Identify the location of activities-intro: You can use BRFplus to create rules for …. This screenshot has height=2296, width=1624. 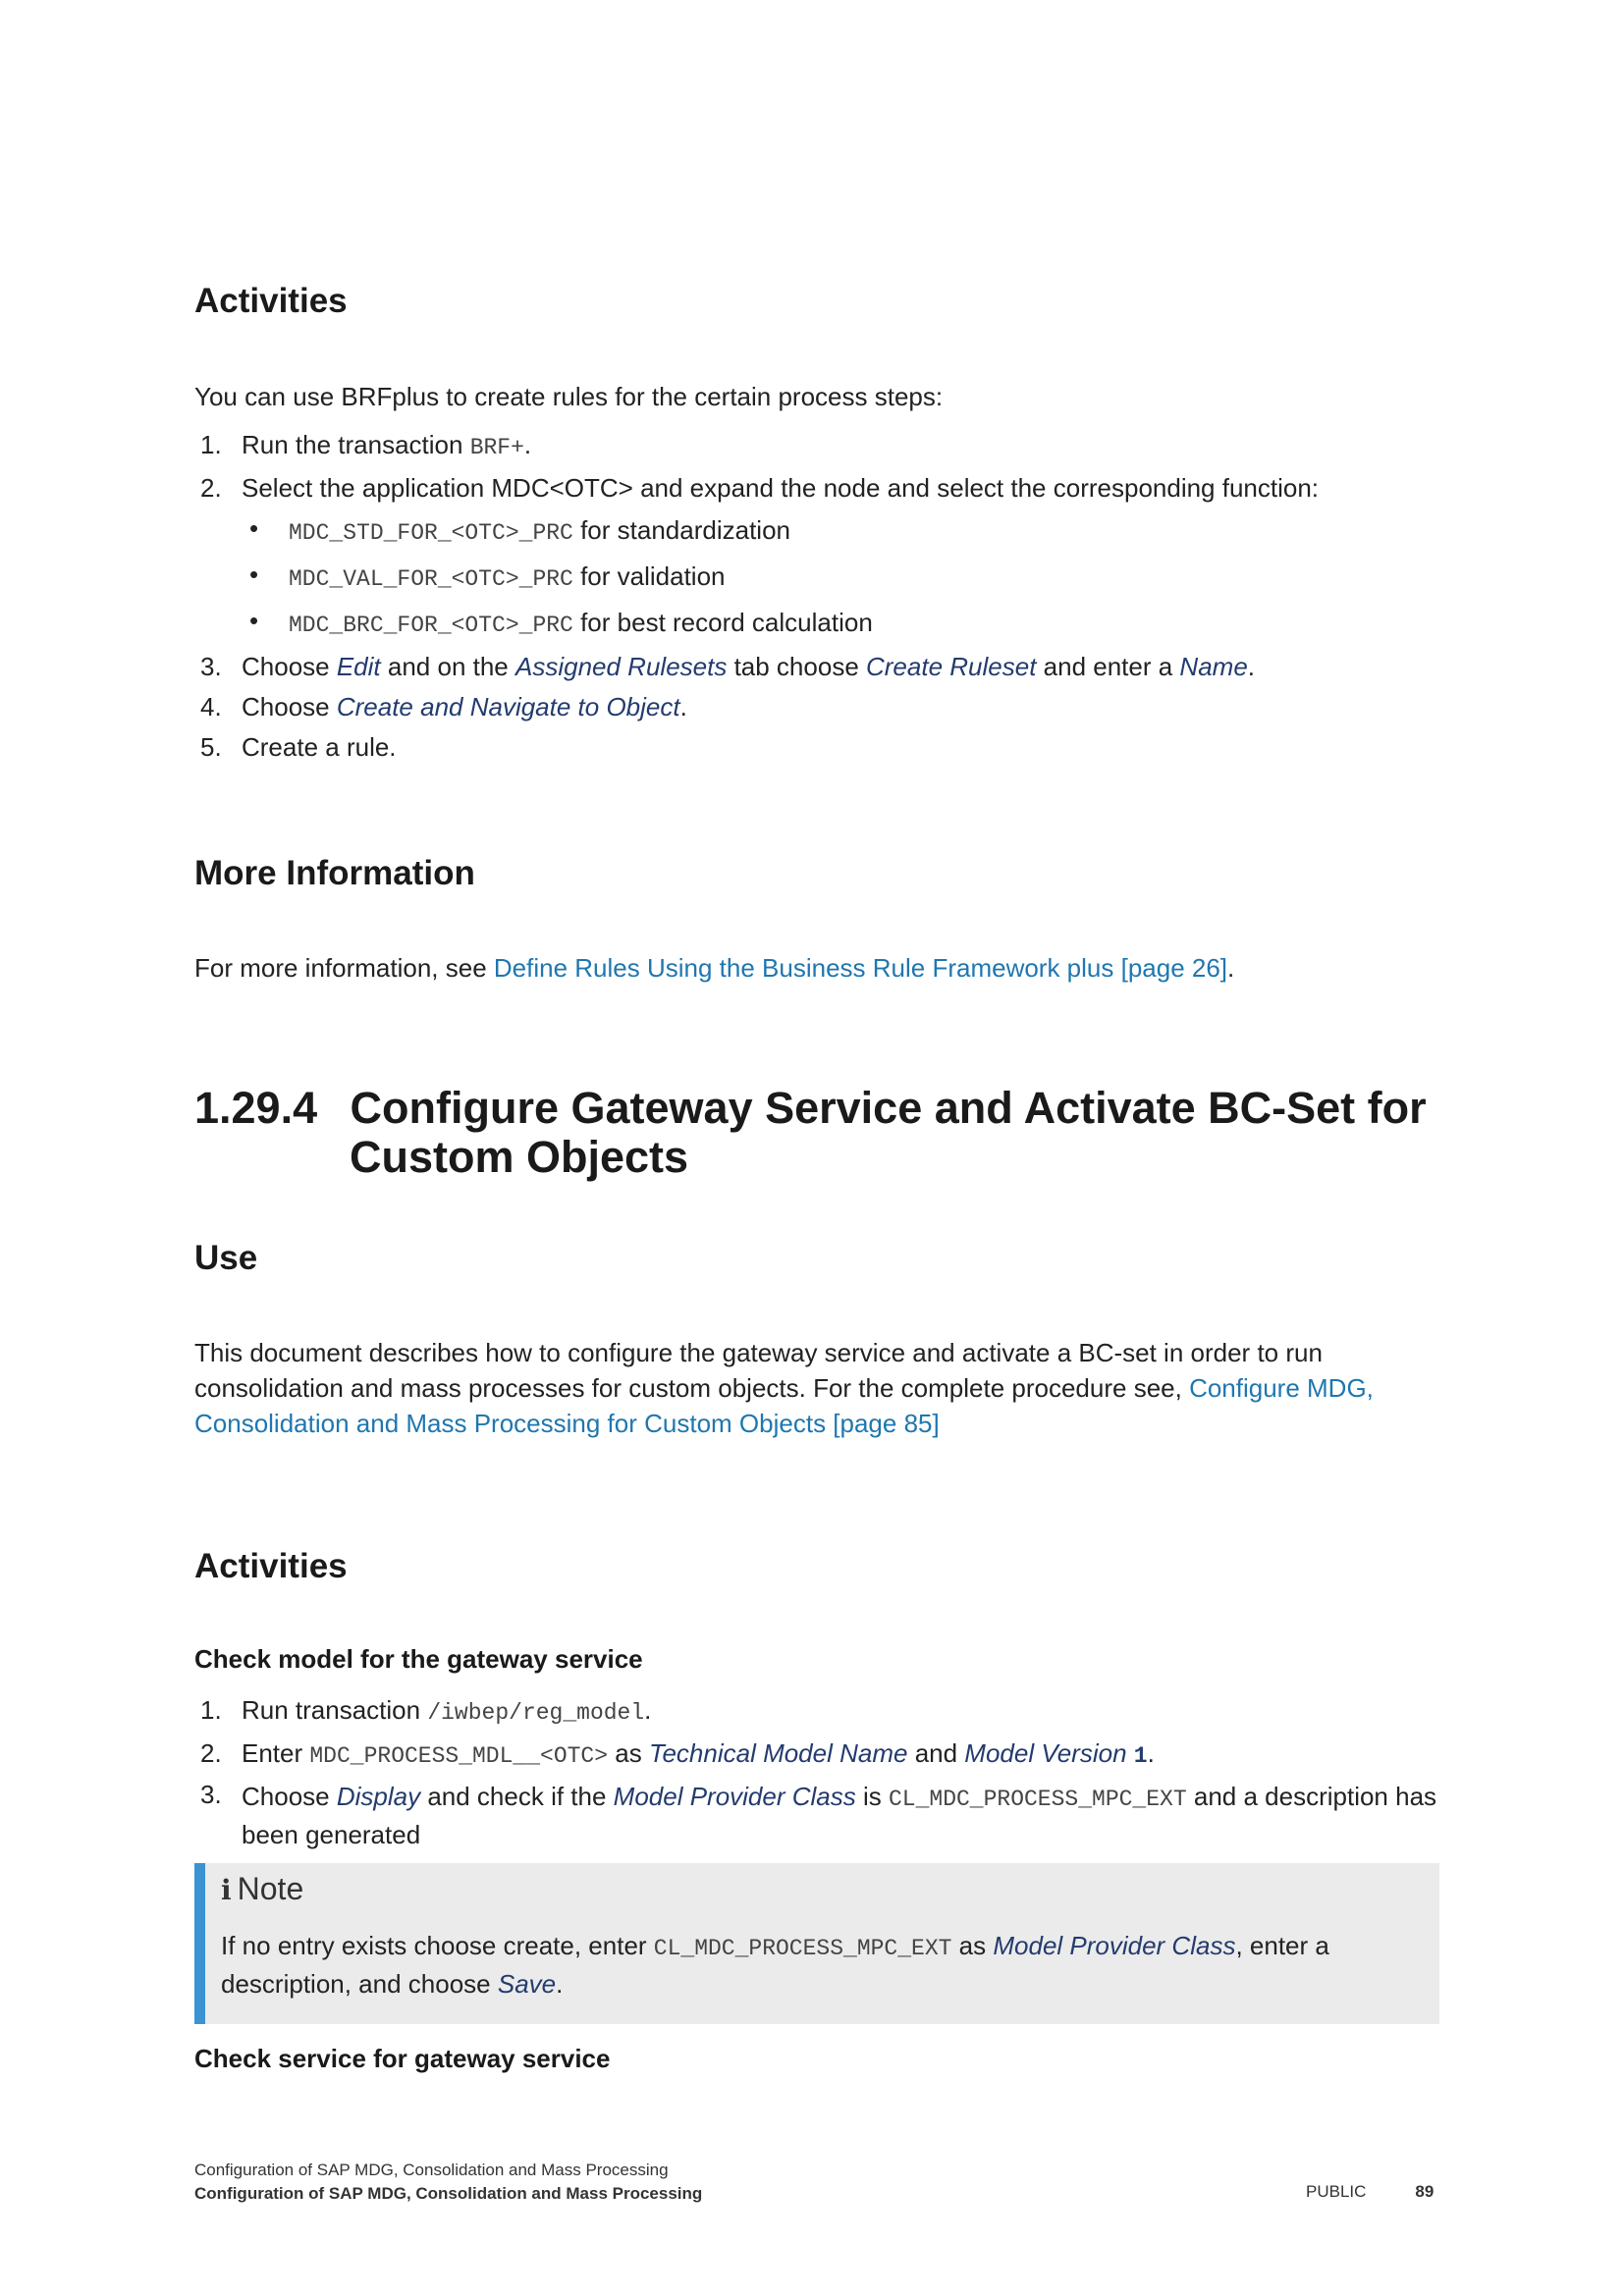
(569, 396).